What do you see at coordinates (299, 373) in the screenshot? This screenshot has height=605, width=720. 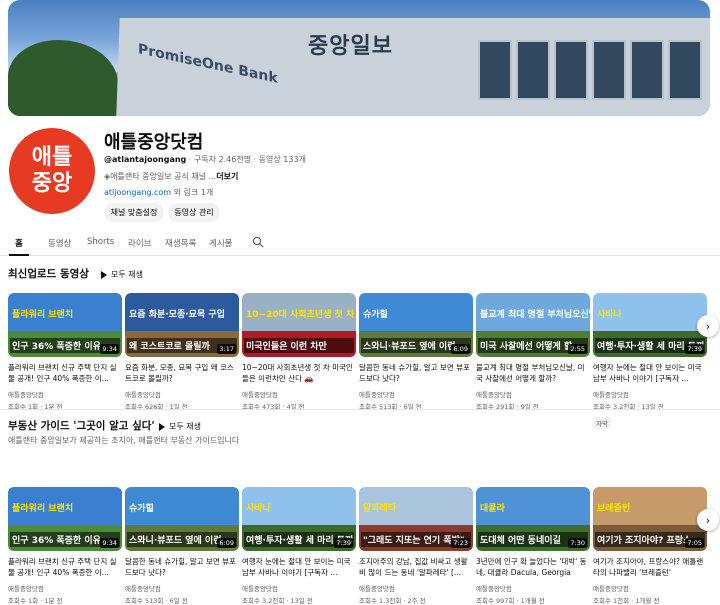 I see `video-title: 10~20대 사회초년생 첫 차 미국인들은 이런차만 산다 🚗` at bounding box center [299, 373].